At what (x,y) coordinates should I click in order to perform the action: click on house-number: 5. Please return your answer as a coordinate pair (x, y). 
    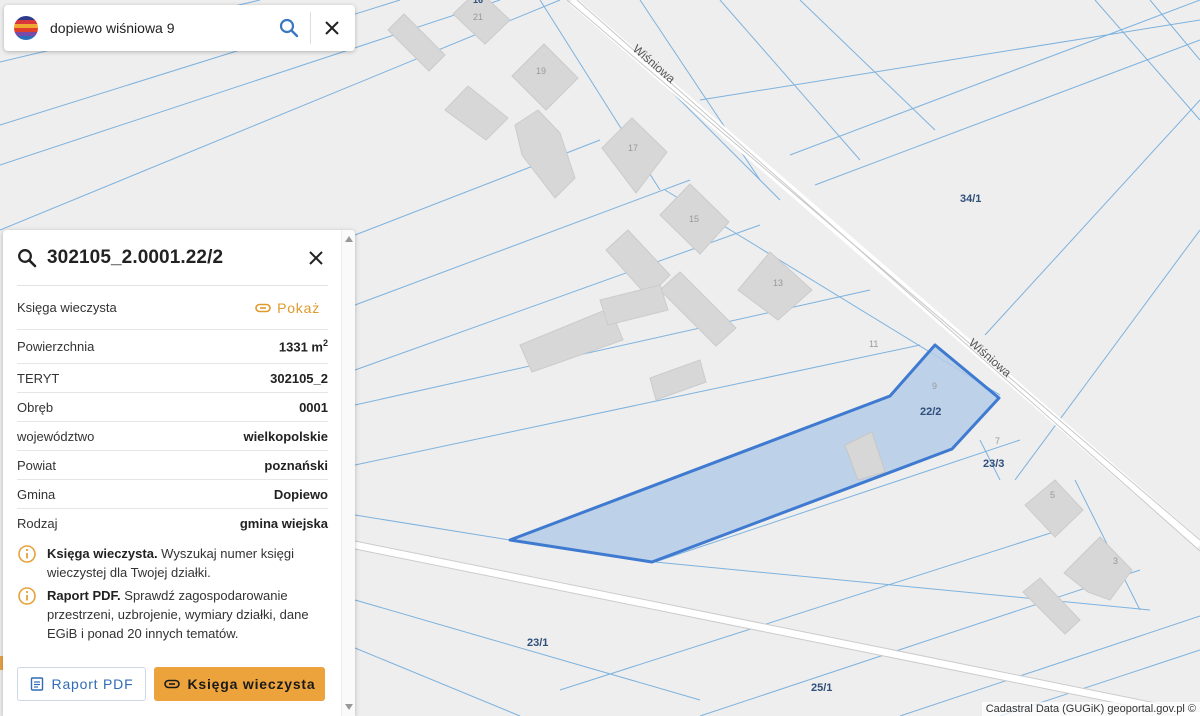
    Looking at the image, I should click on (1052, 495).